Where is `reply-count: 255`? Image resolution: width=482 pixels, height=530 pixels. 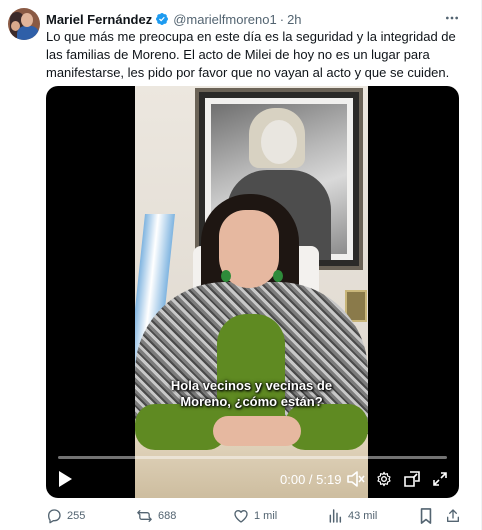
reply-count: 255 is located at coordinates (76, 516).